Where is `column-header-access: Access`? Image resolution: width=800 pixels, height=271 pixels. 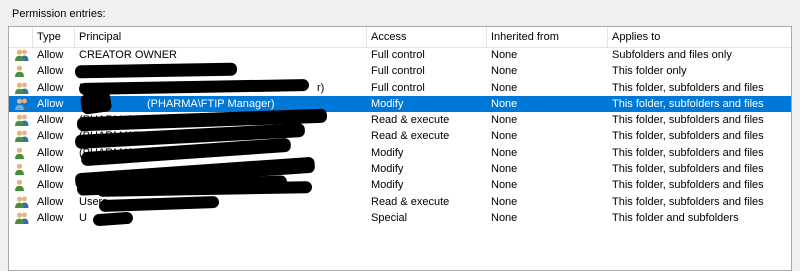 column-header-access: Access is located at coordinates (427, 37).